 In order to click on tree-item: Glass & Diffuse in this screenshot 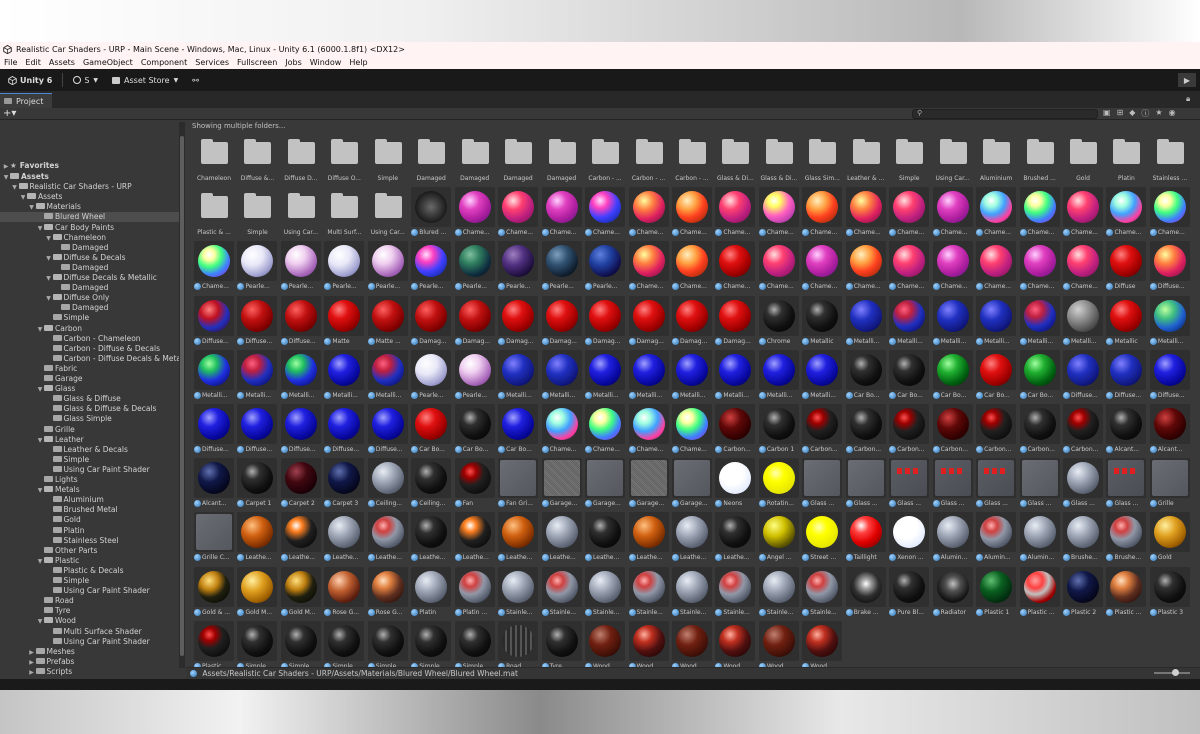, I will do `click(90, 399)`.